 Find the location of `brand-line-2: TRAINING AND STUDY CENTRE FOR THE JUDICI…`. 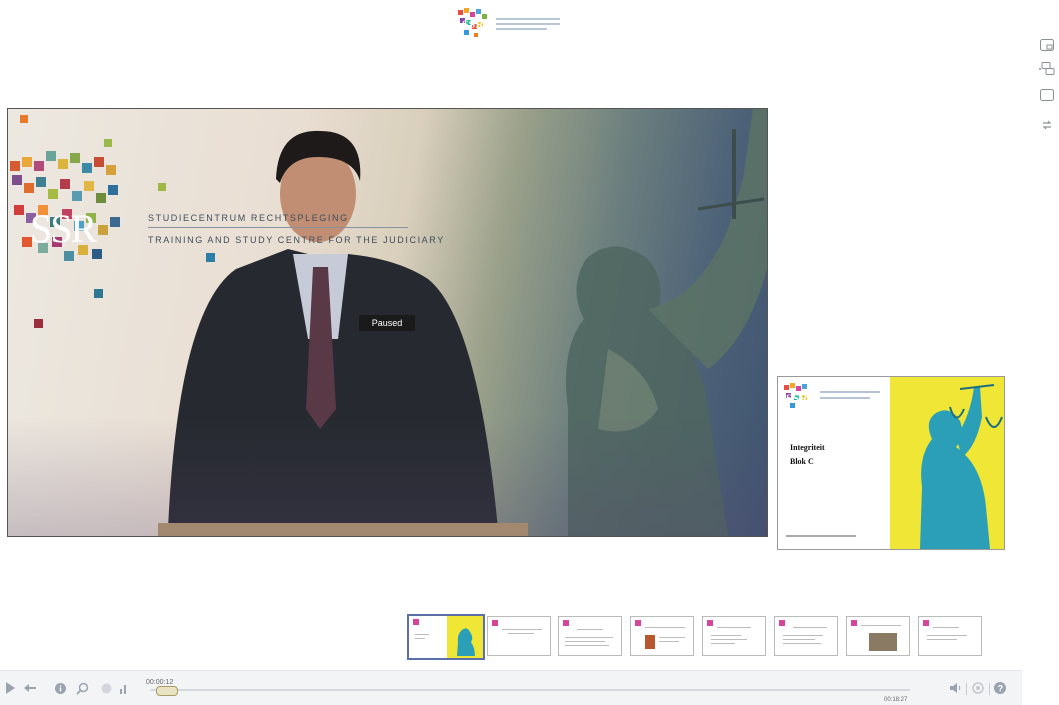

brand-line-2: TRAINING AND STUDY CENTRE FOR THE JUDICI… is located at coordinates (296, 240).